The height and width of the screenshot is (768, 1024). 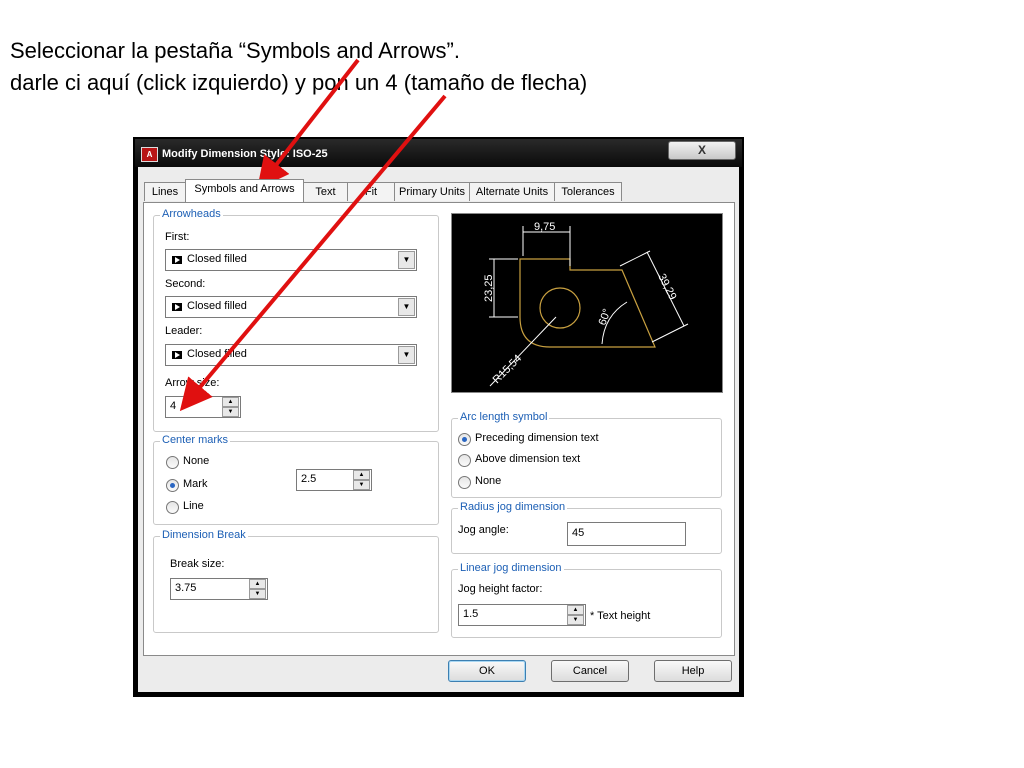 I want to click on close-button: X, so click(x=702, y=150).